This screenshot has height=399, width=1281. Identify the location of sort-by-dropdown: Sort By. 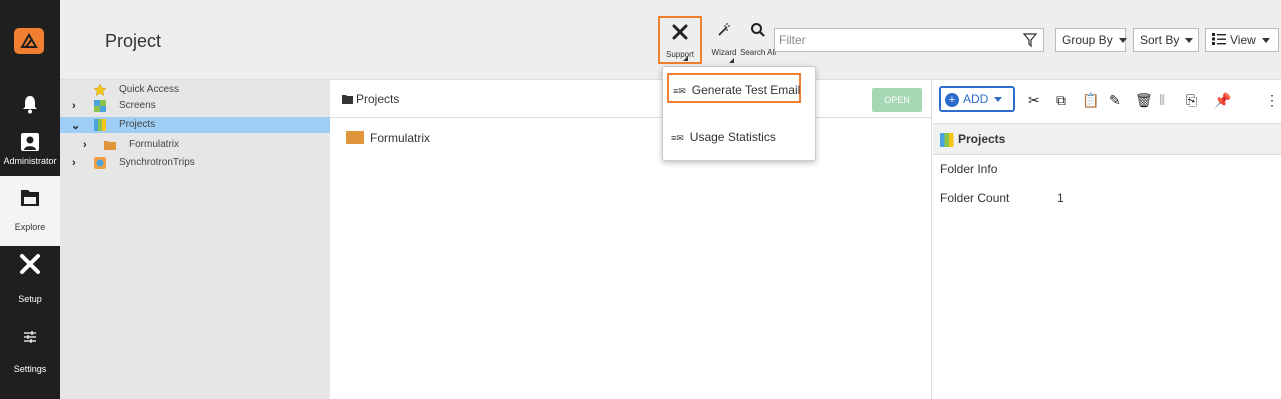
(1166, 40).